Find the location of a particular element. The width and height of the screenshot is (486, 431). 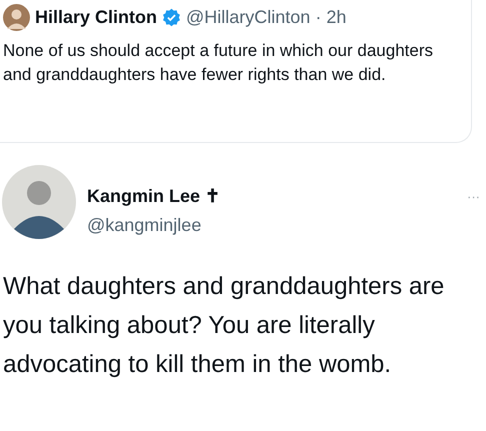

author-name: Kangmin Lee ✝ is located at coordinates (153, 196).